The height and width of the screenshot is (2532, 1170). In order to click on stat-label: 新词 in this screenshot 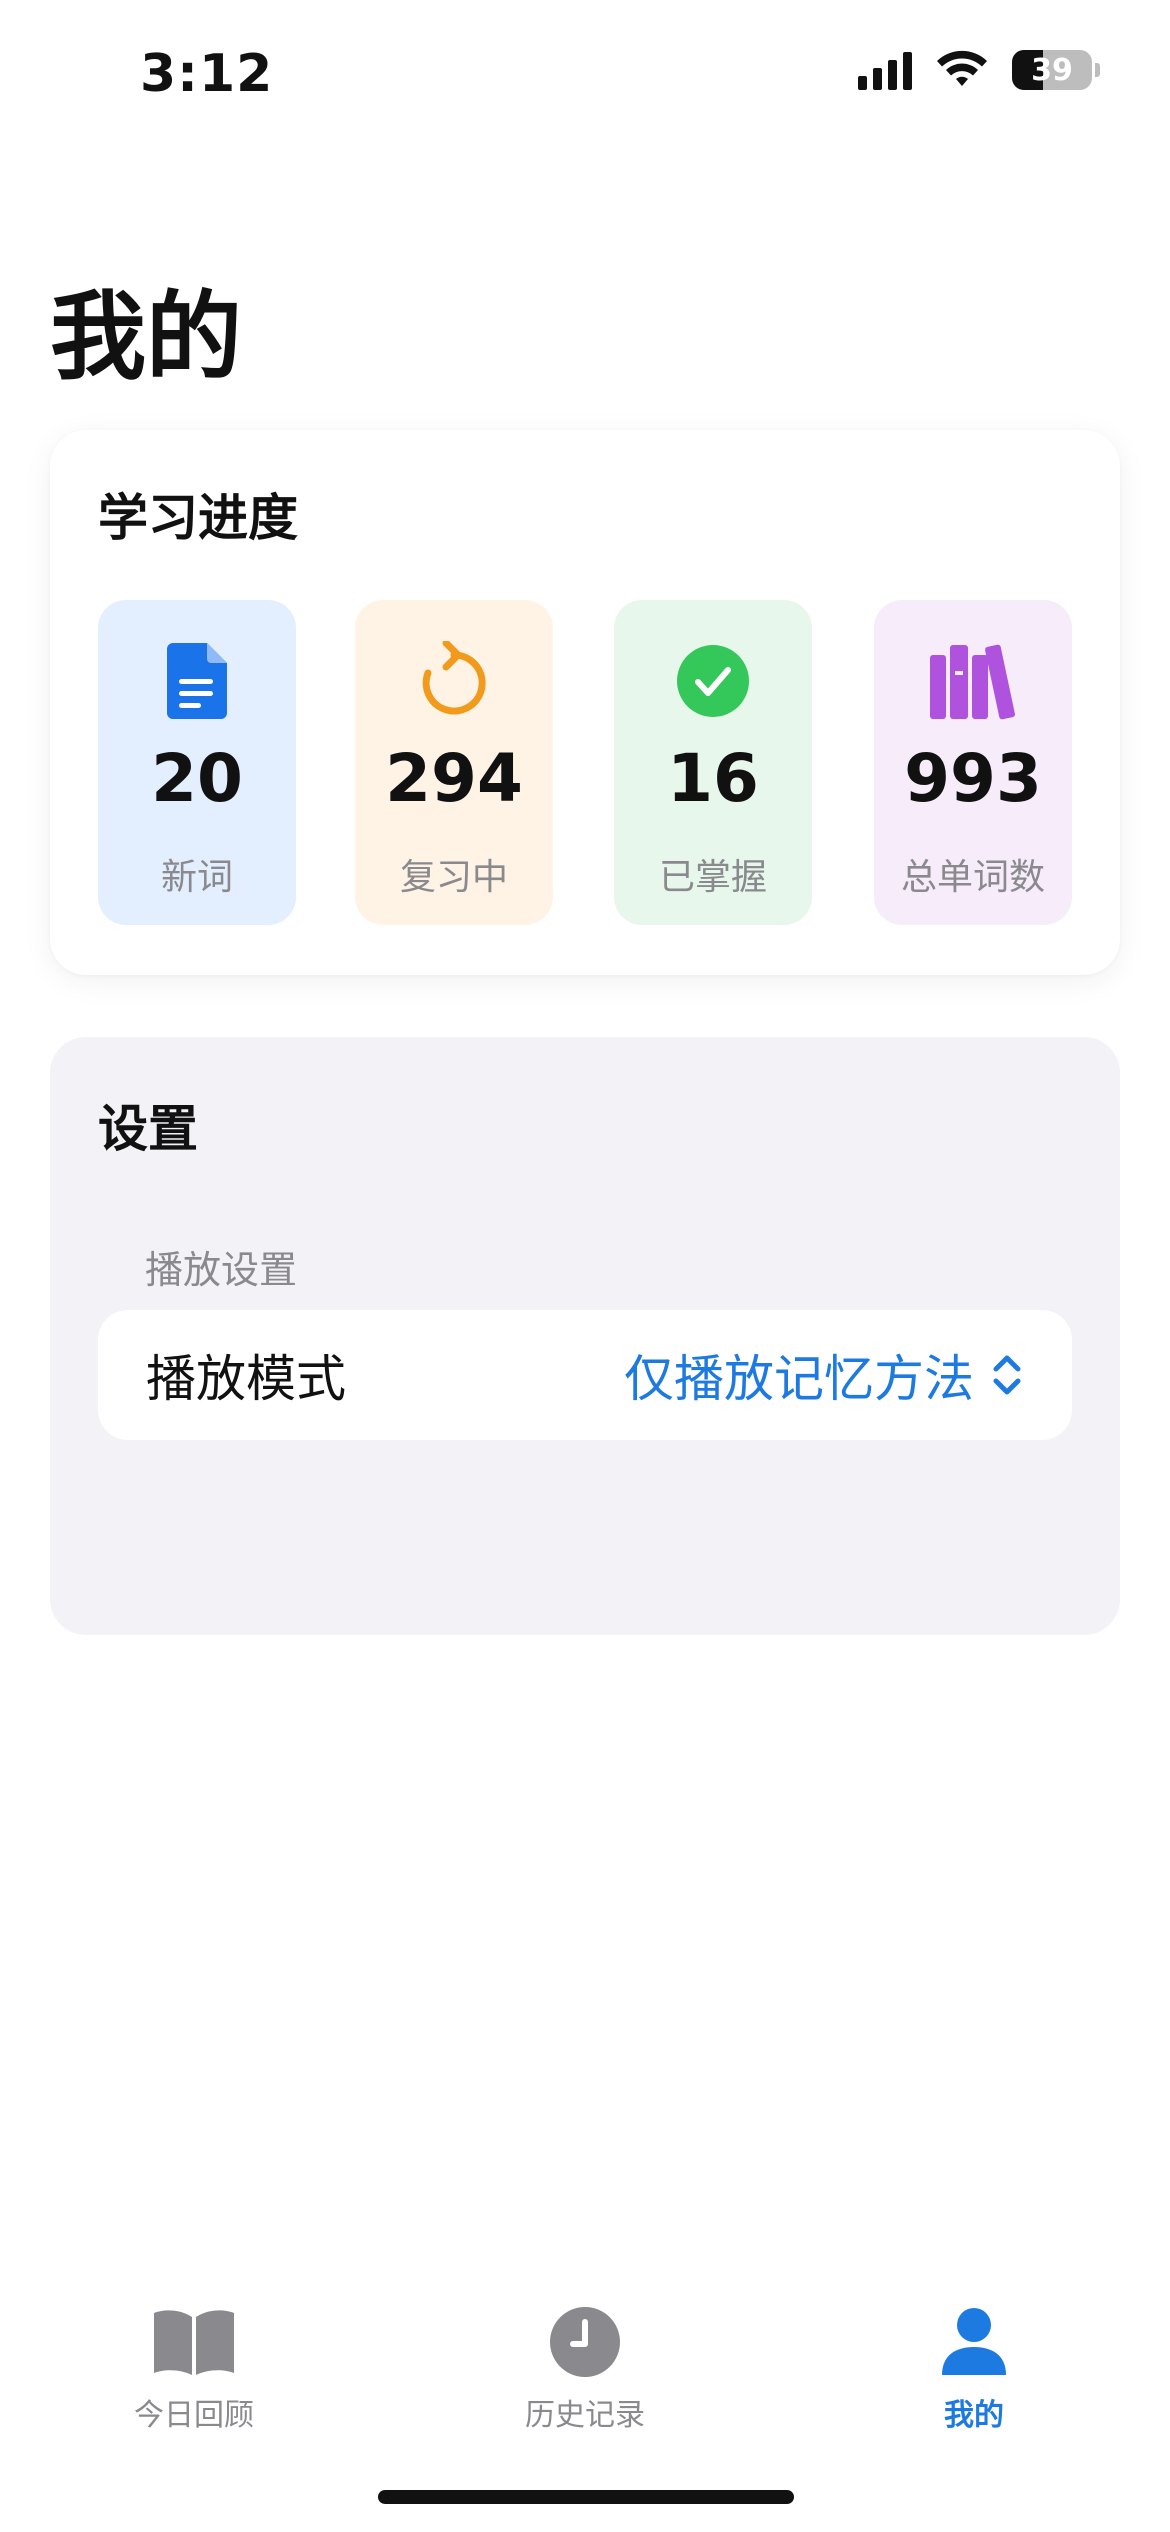, I will do `click(196, 877)`.